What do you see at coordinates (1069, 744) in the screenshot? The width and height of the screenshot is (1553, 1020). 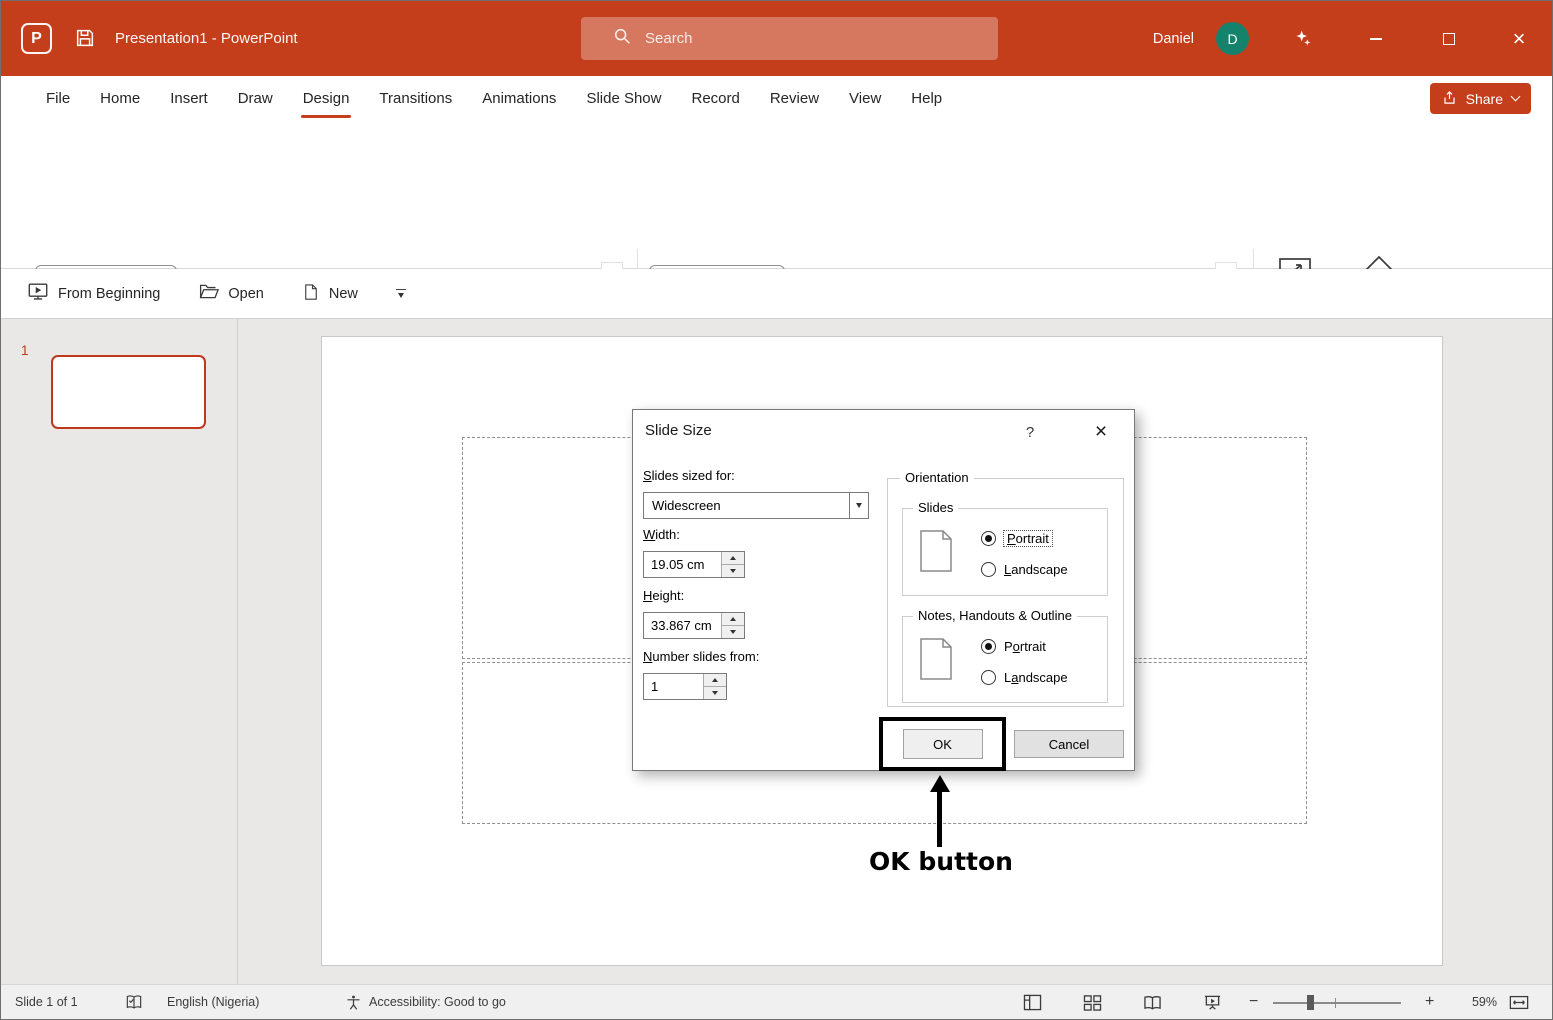 I see `cancel-button: Cancel` at bounding box center [1069, 744].